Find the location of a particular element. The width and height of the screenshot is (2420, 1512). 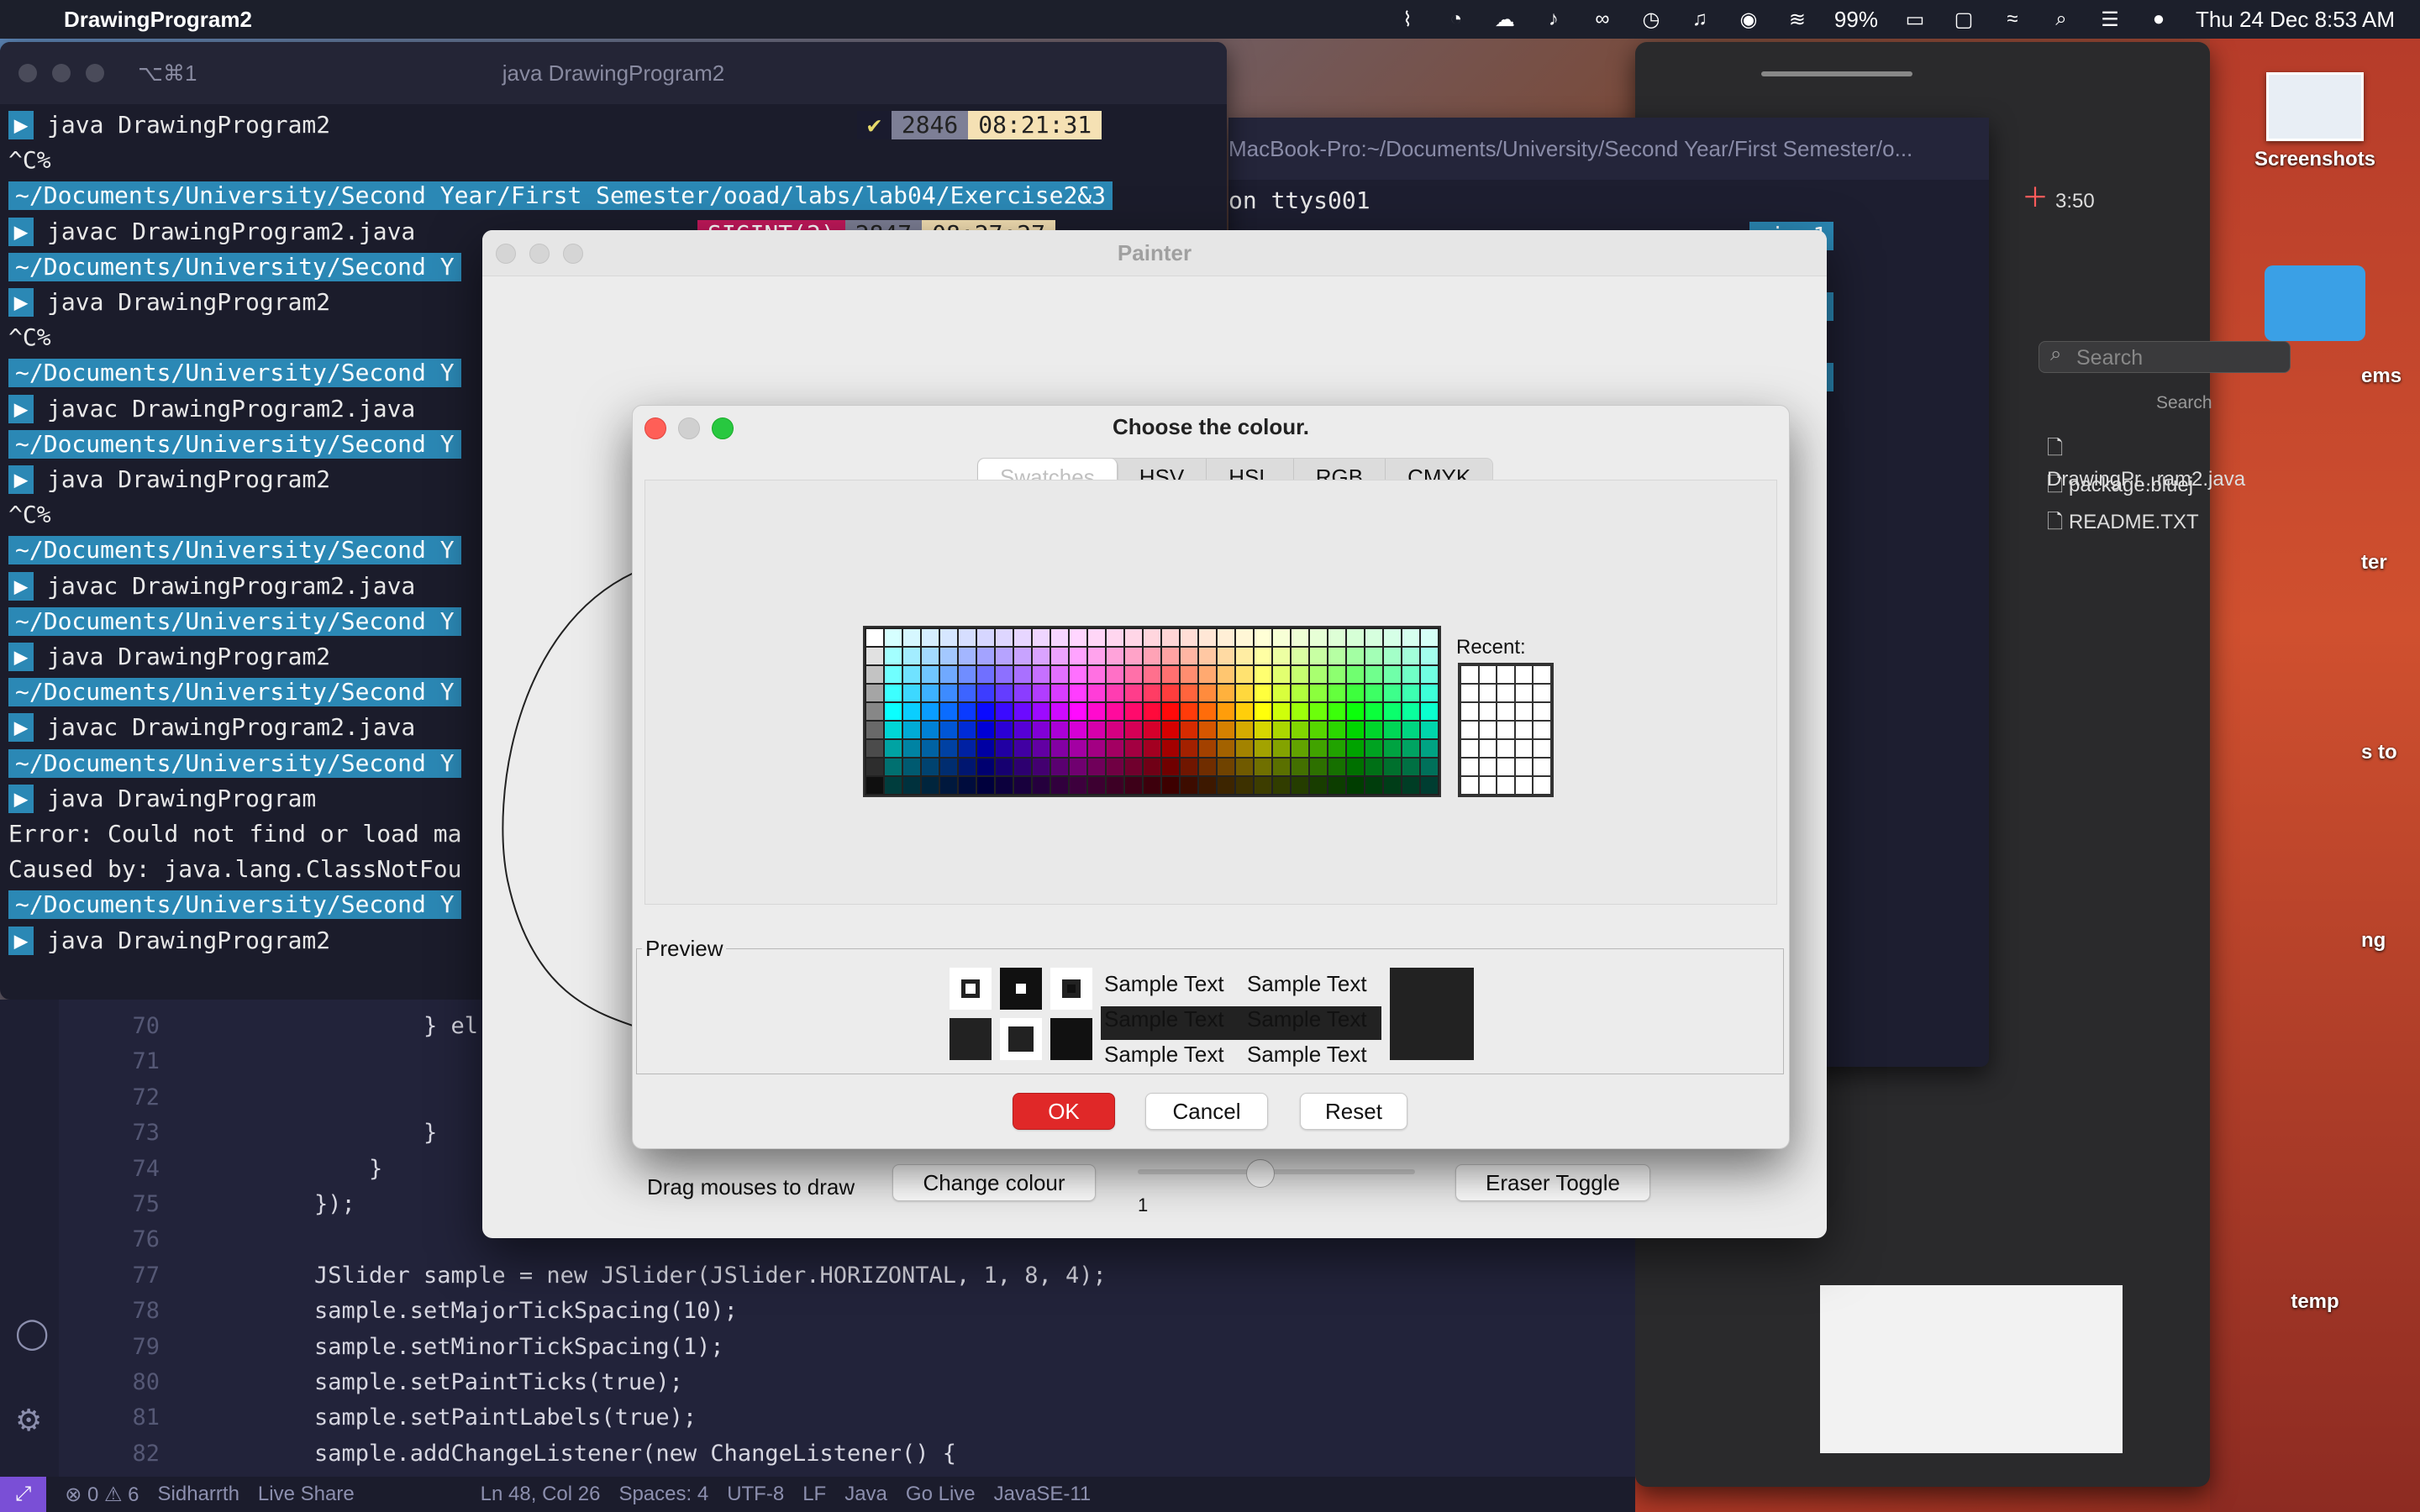

eraser-toggle-button: Eraser Toggle is located at coordinates (1553, 1182).